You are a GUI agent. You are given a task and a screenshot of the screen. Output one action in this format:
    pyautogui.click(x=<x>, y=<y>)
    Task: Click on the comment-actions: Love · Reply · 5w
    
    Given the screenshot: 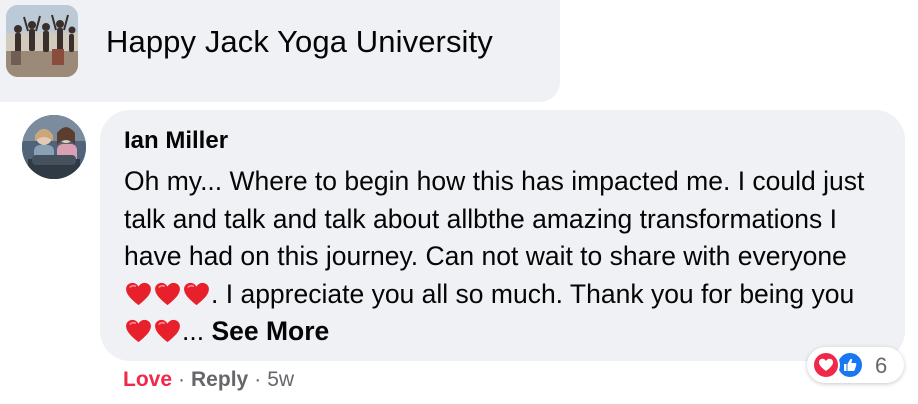 What is the action you would take?
    pyautogui.click(x=208, y=380)
    